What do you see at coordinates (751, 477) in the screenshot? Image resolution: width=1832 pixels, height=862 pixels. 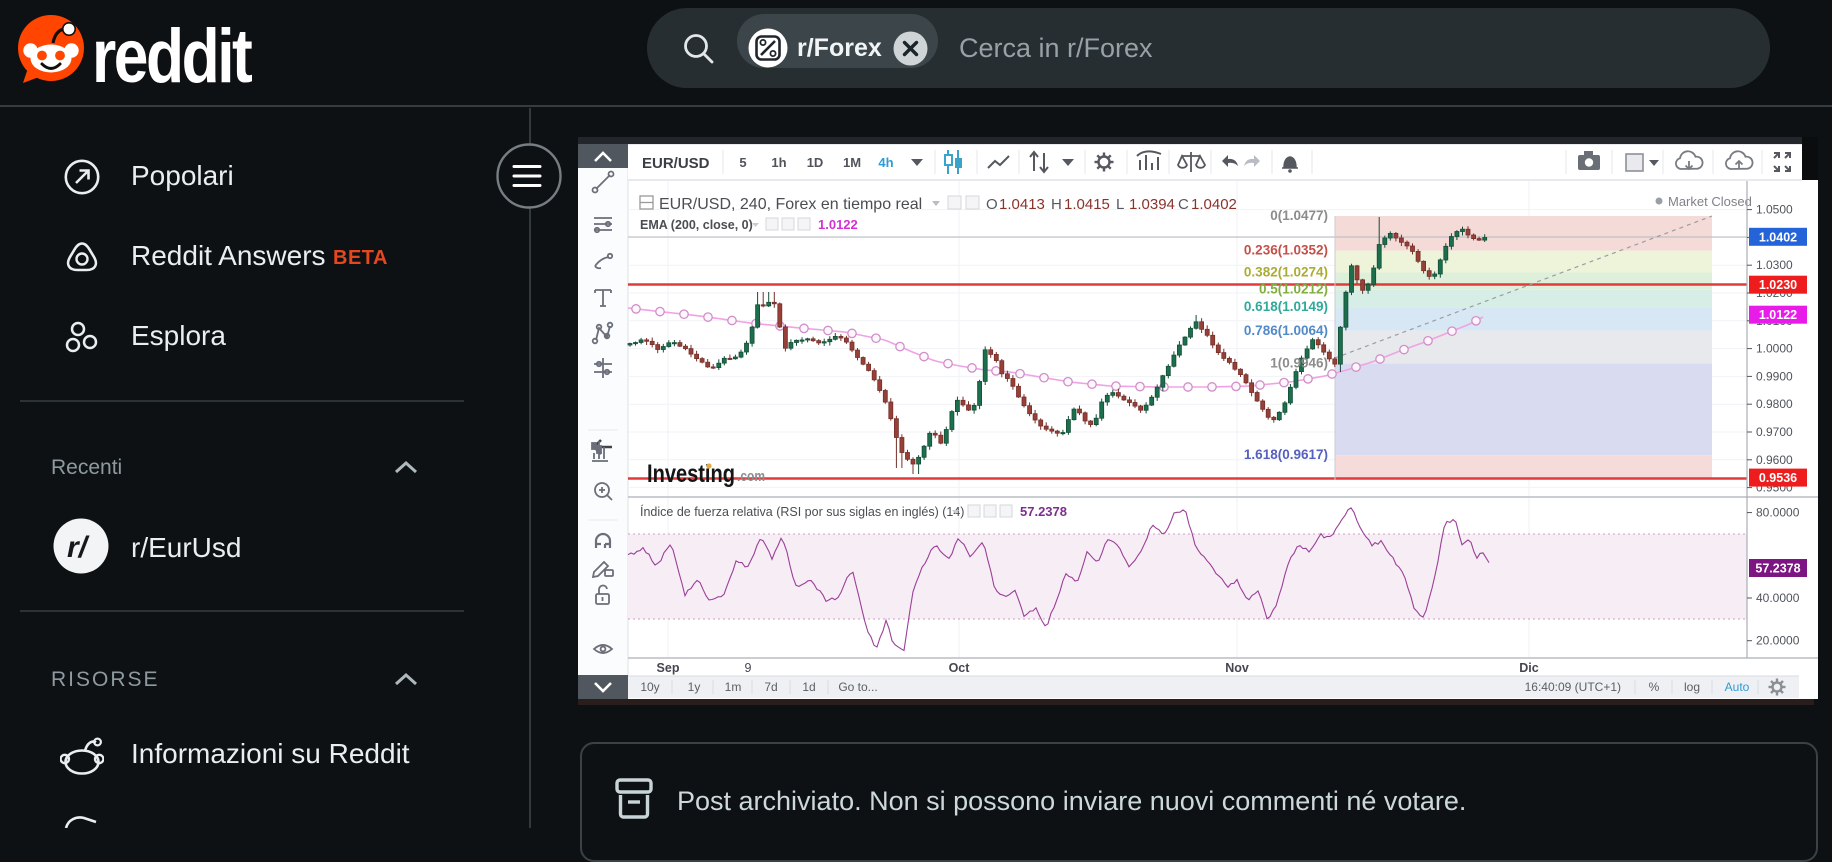 I see `svg-text: .com` at bounding box center [751, 477].